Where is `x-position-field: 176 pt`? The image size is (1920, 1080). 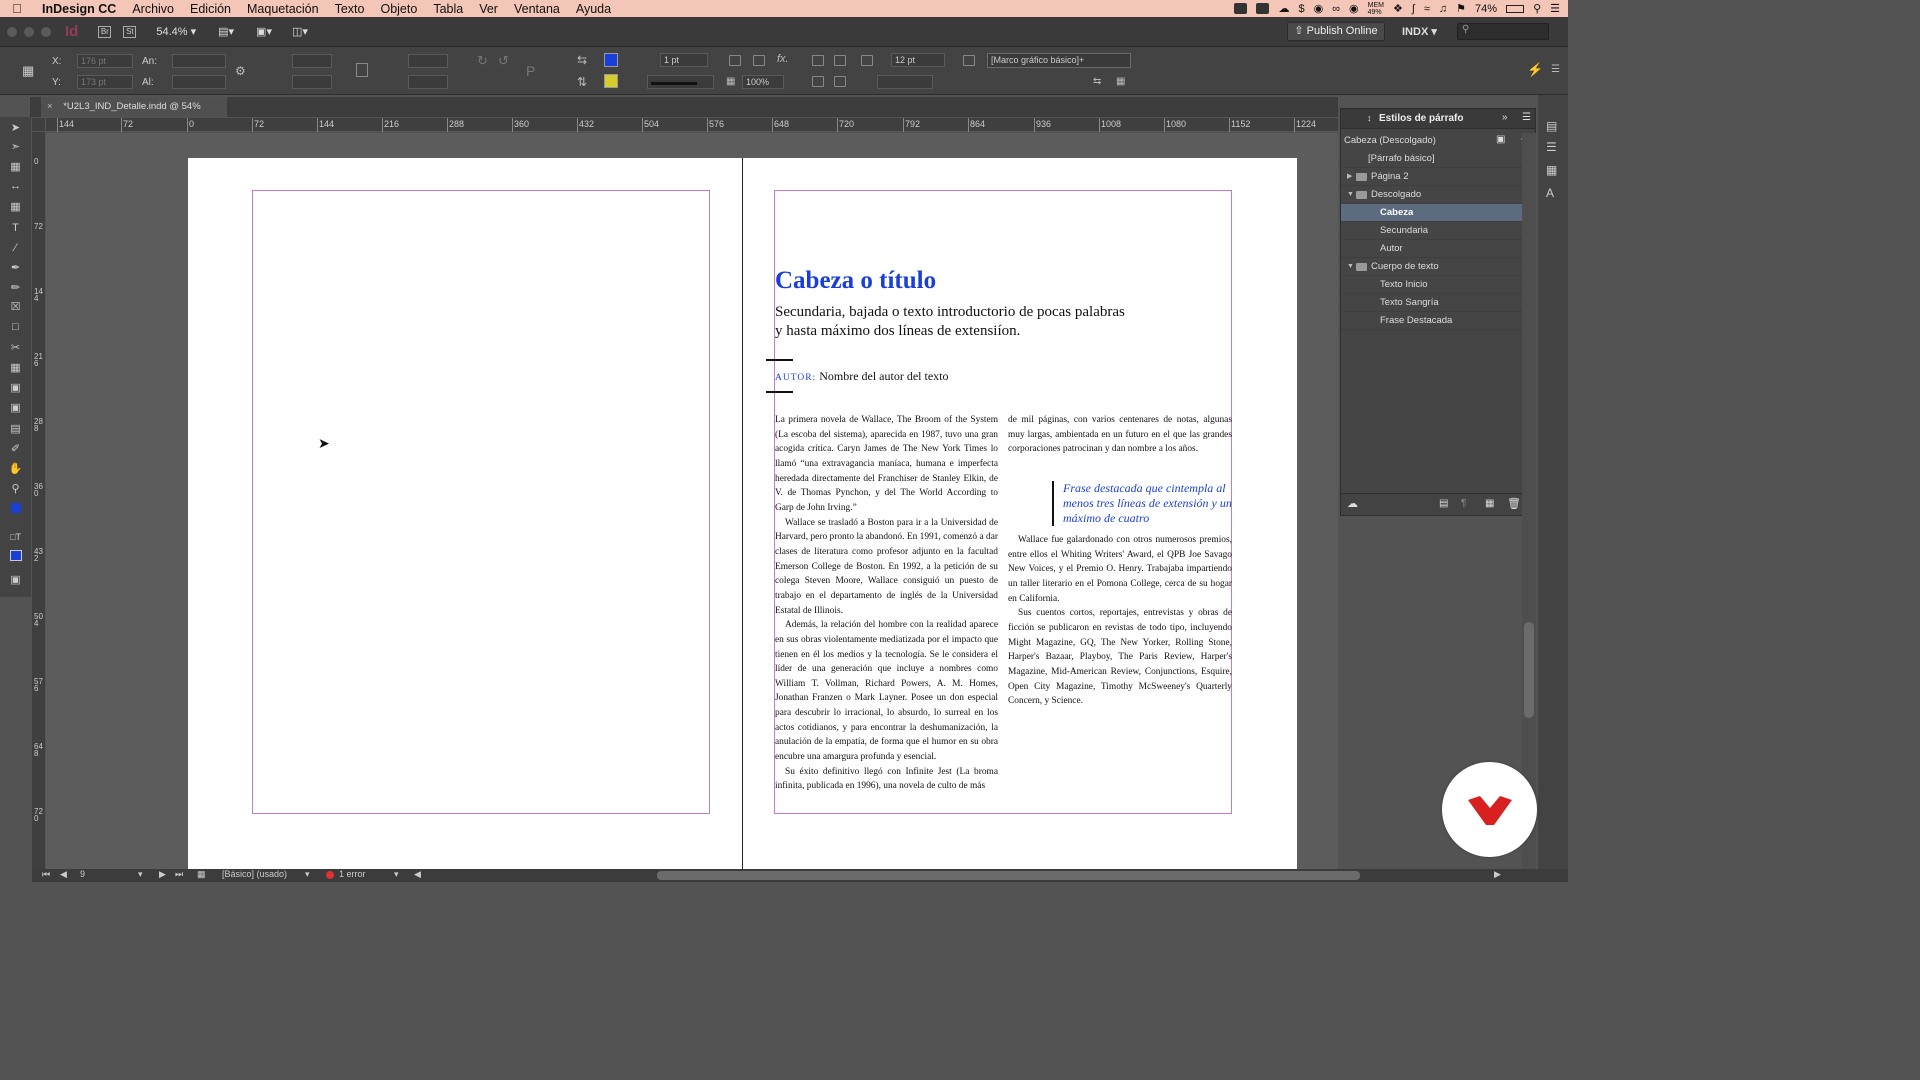 x-position-field: 176 pt is located at coordinates (105, 61).